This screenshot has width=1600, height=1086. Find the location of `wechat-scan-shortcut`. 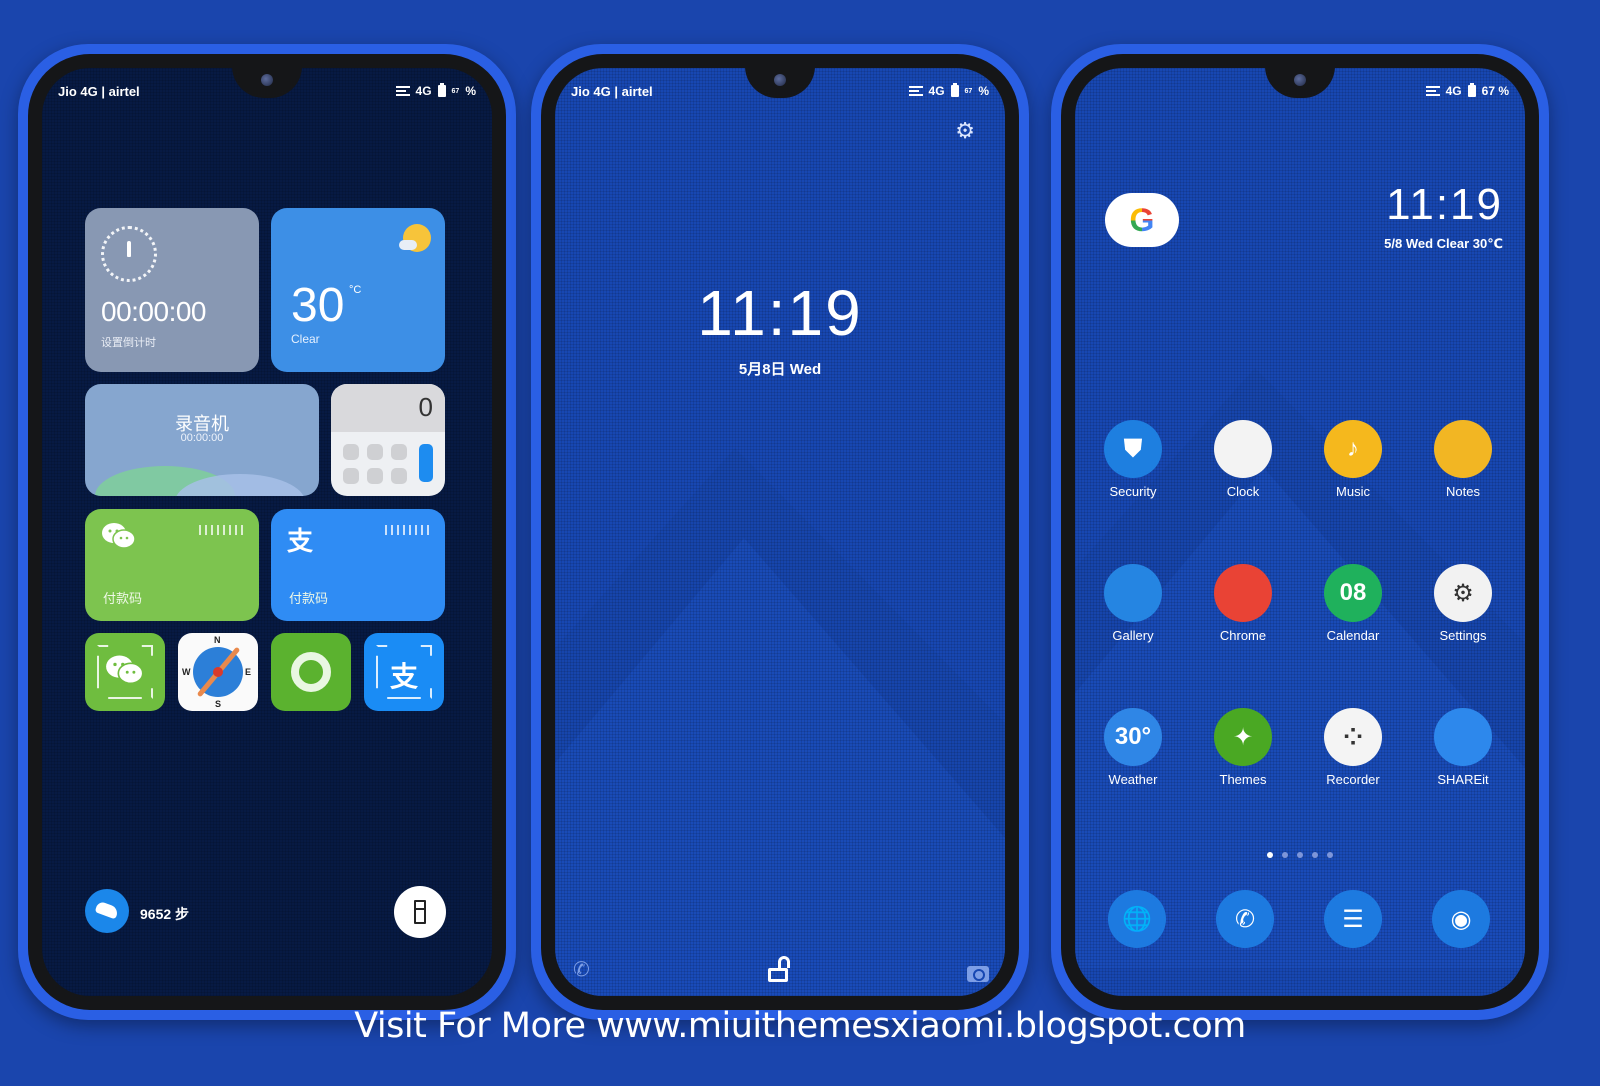

wechat-scan-shortcut is located at coordinates (125, 672).